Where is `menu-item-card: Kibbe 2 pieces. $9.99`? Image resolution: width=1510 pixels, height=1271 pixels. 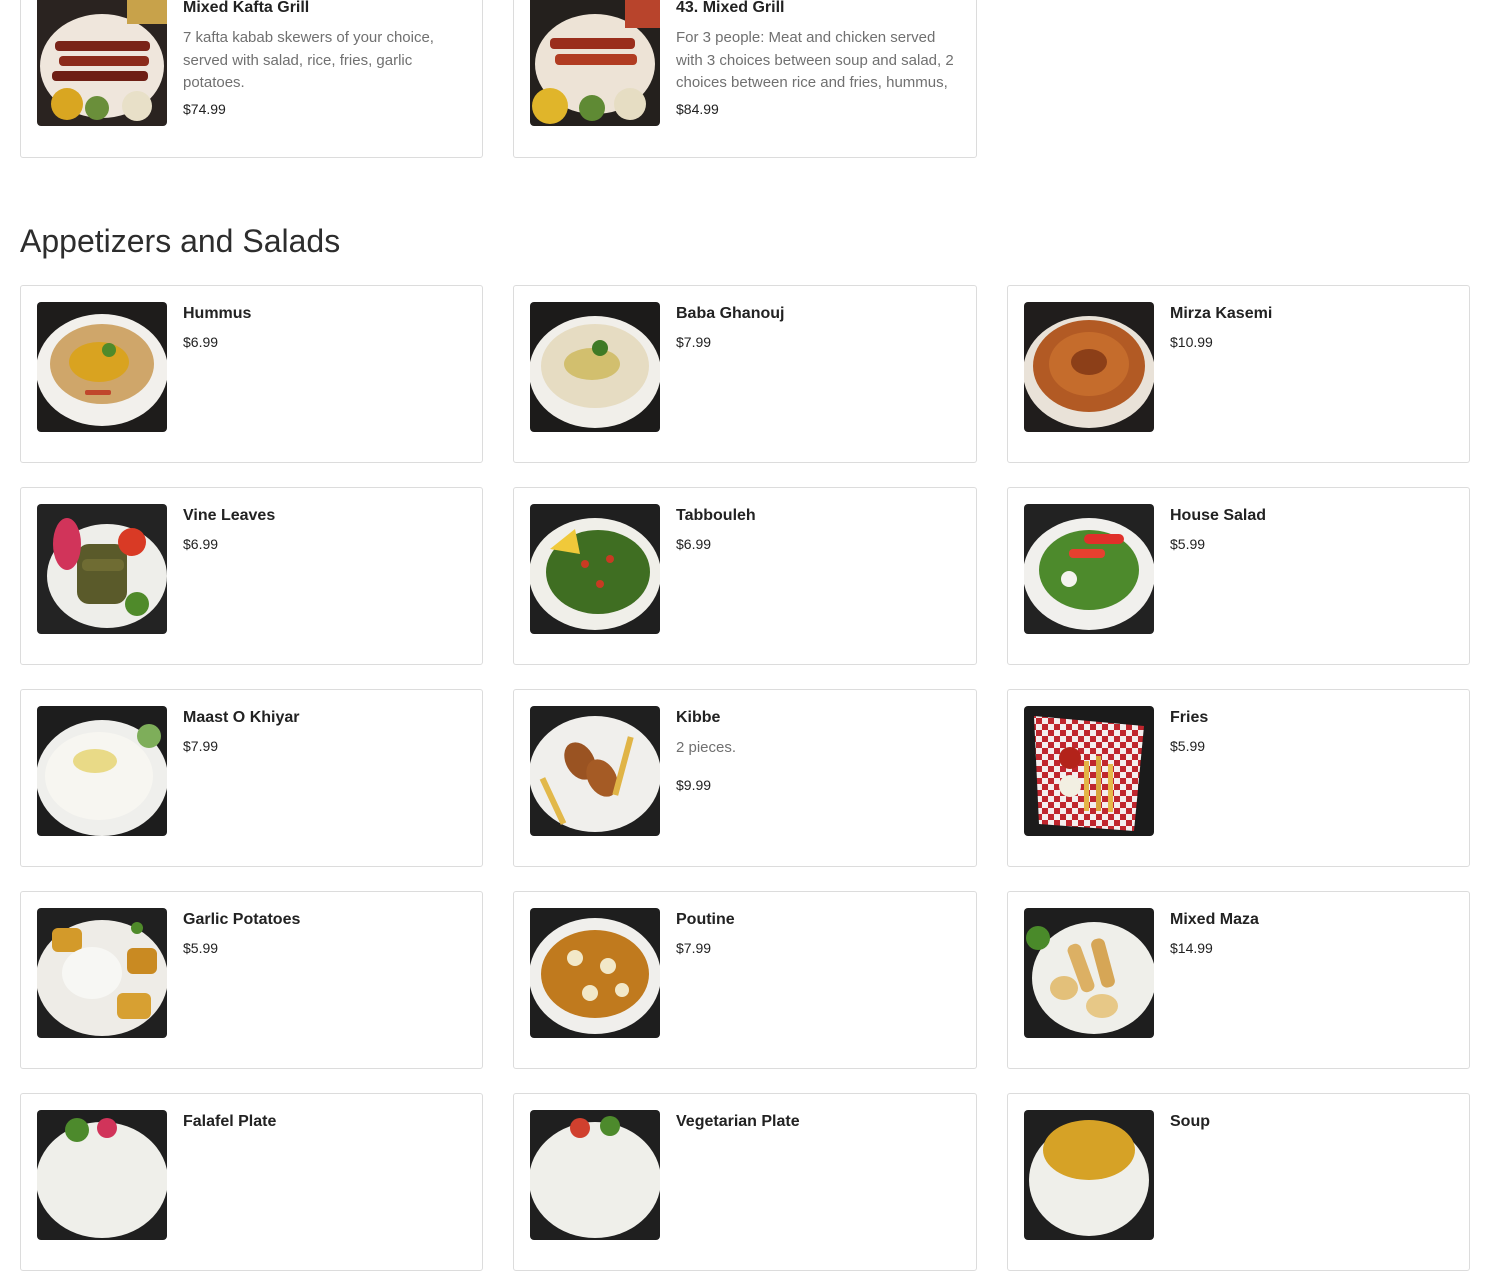 menu-item-card: Kibbe 2 pieces. $9.99 is located at coordinates (745, 778).